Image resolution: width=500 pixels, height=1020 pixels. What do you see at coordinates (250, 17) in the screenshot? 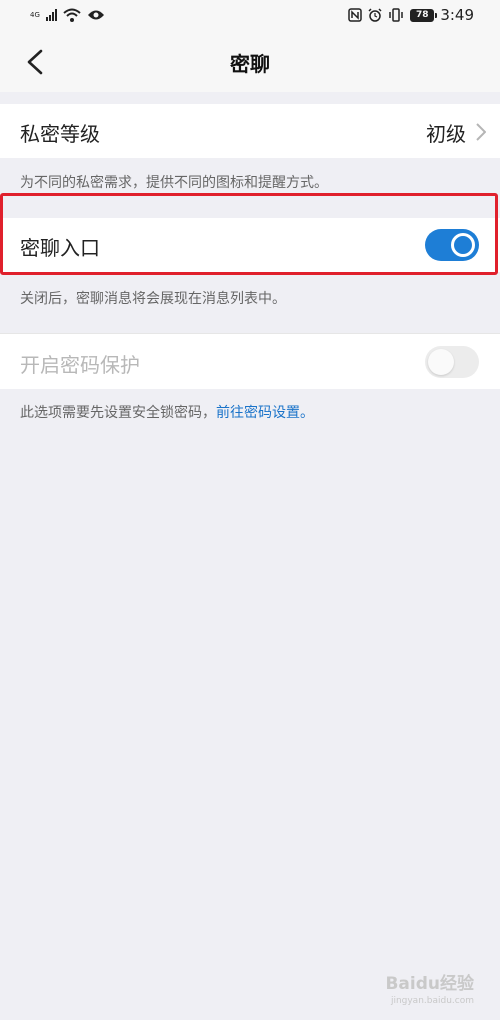
I see `status-bar: 4G 78 3:49` at bounding box center [250, 17].